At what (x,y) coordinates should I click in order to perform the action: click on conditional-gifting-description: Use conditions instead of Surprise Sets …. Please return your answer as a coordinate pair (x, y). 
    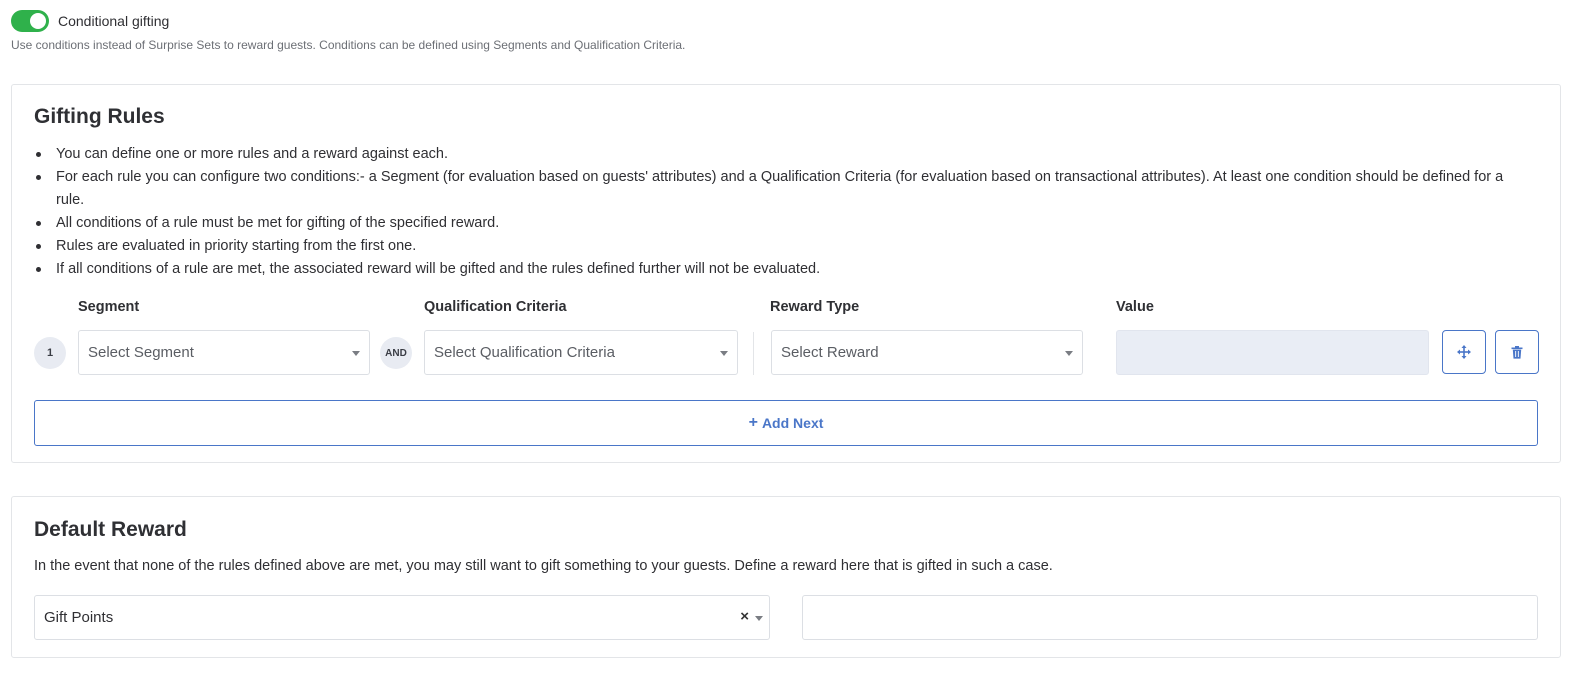
    Looking at the image, I should click on (348, 45).